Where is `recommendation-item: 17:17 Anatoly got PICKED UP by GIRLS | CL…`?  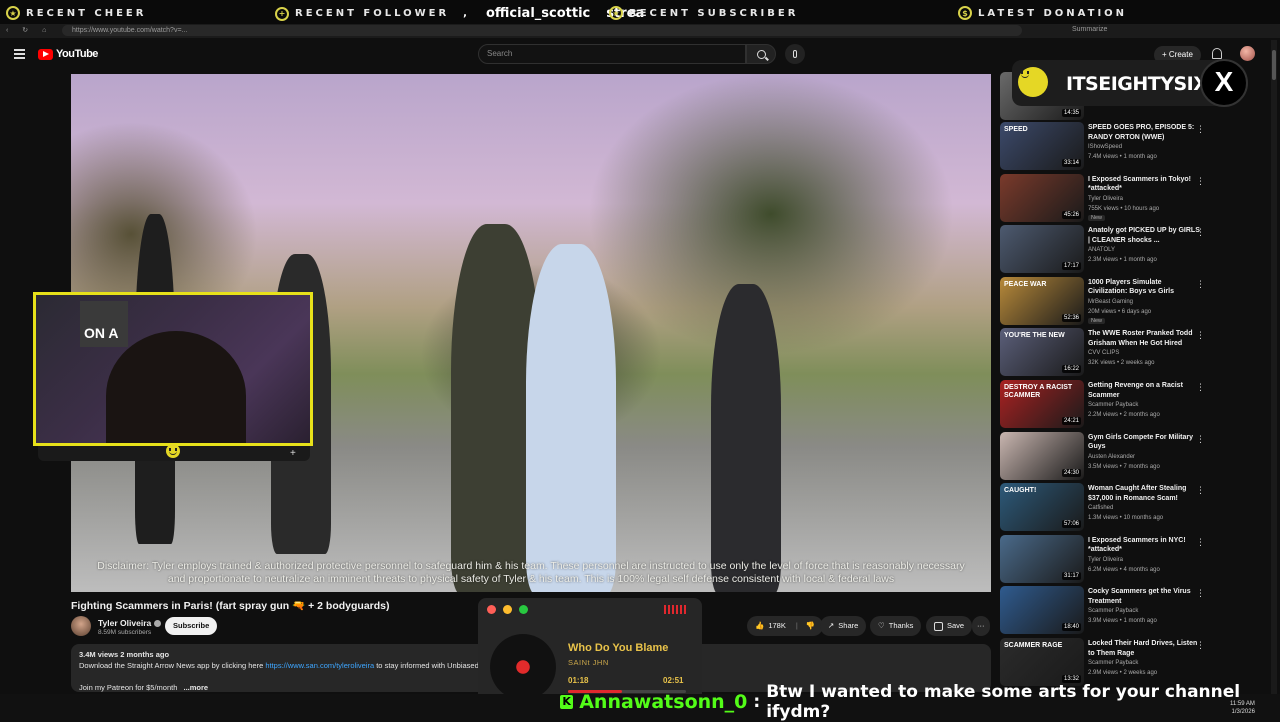
recommendation-item: 17:17 Anatoly got PICKED UP by GIRLS | CL… is located at coordinates (1135, 250).